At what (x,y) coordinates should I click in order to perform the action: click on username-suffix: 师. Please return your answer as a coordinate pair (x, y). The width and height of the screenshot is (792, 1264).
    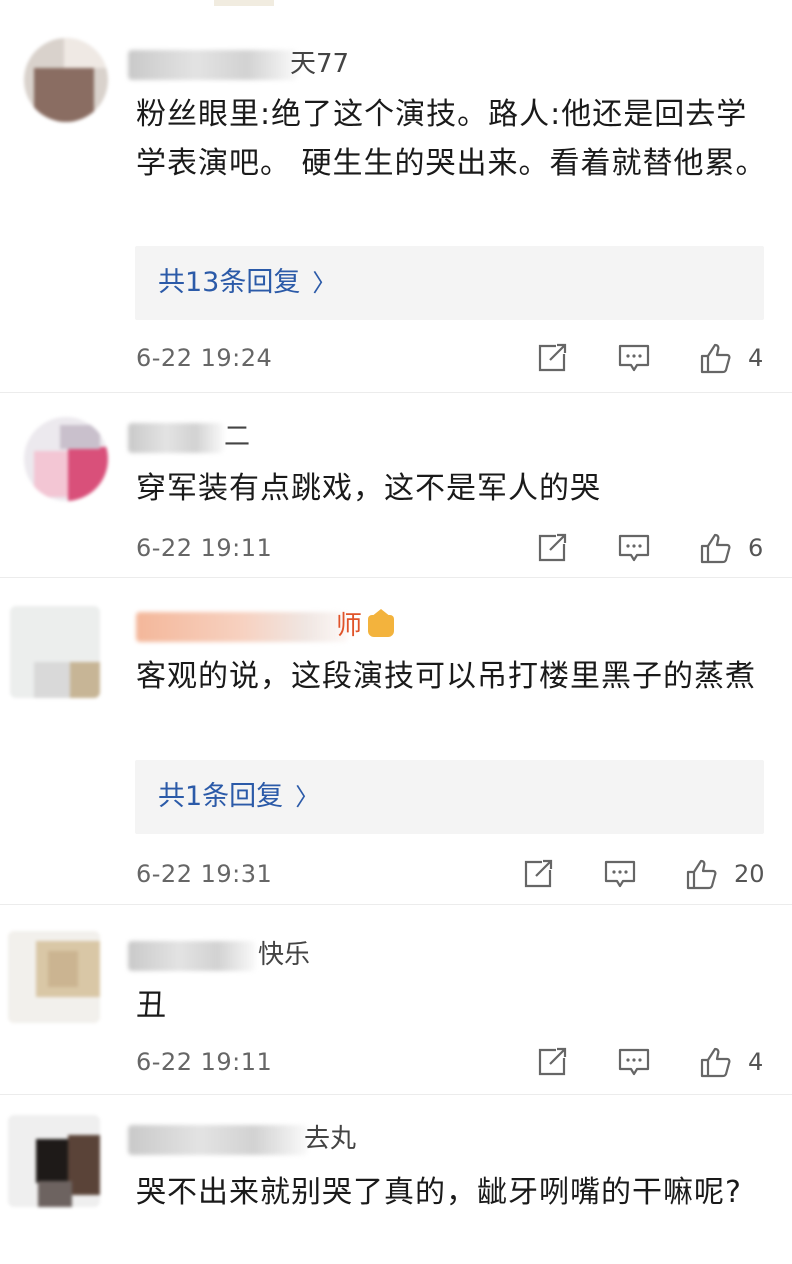
    Looking at the image, I should click on (365, 626).